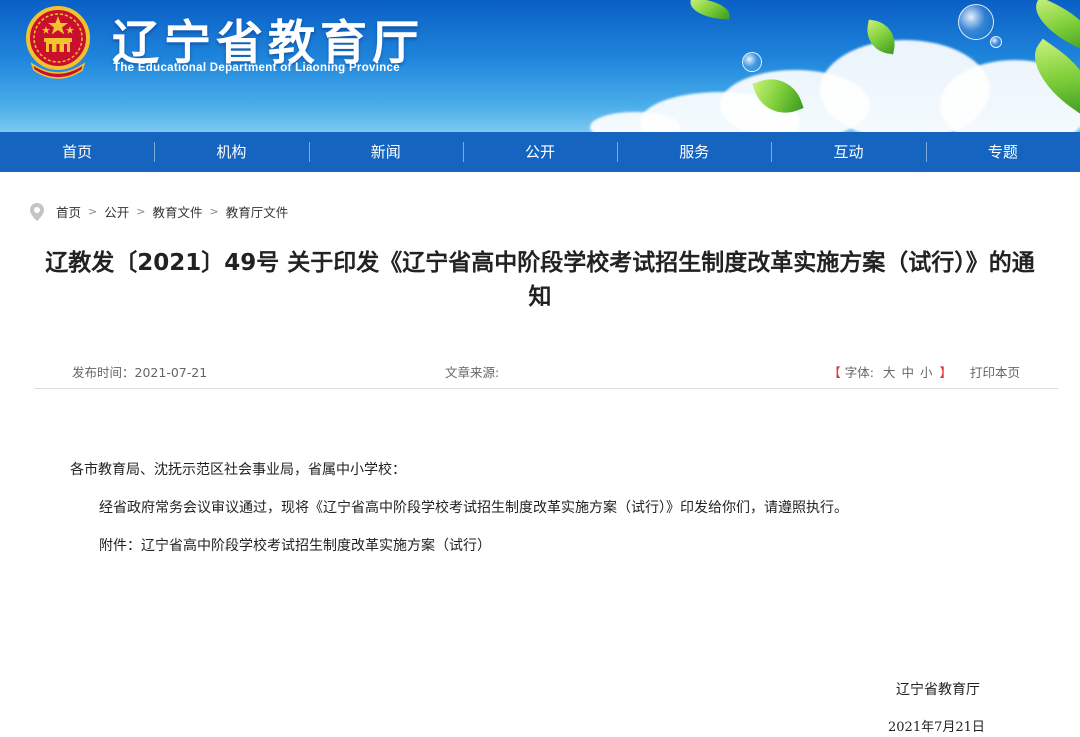  Describe the element at coordinates (68, 211) in the screenshot. I see `breadcrumb-home: 首页` at that location.